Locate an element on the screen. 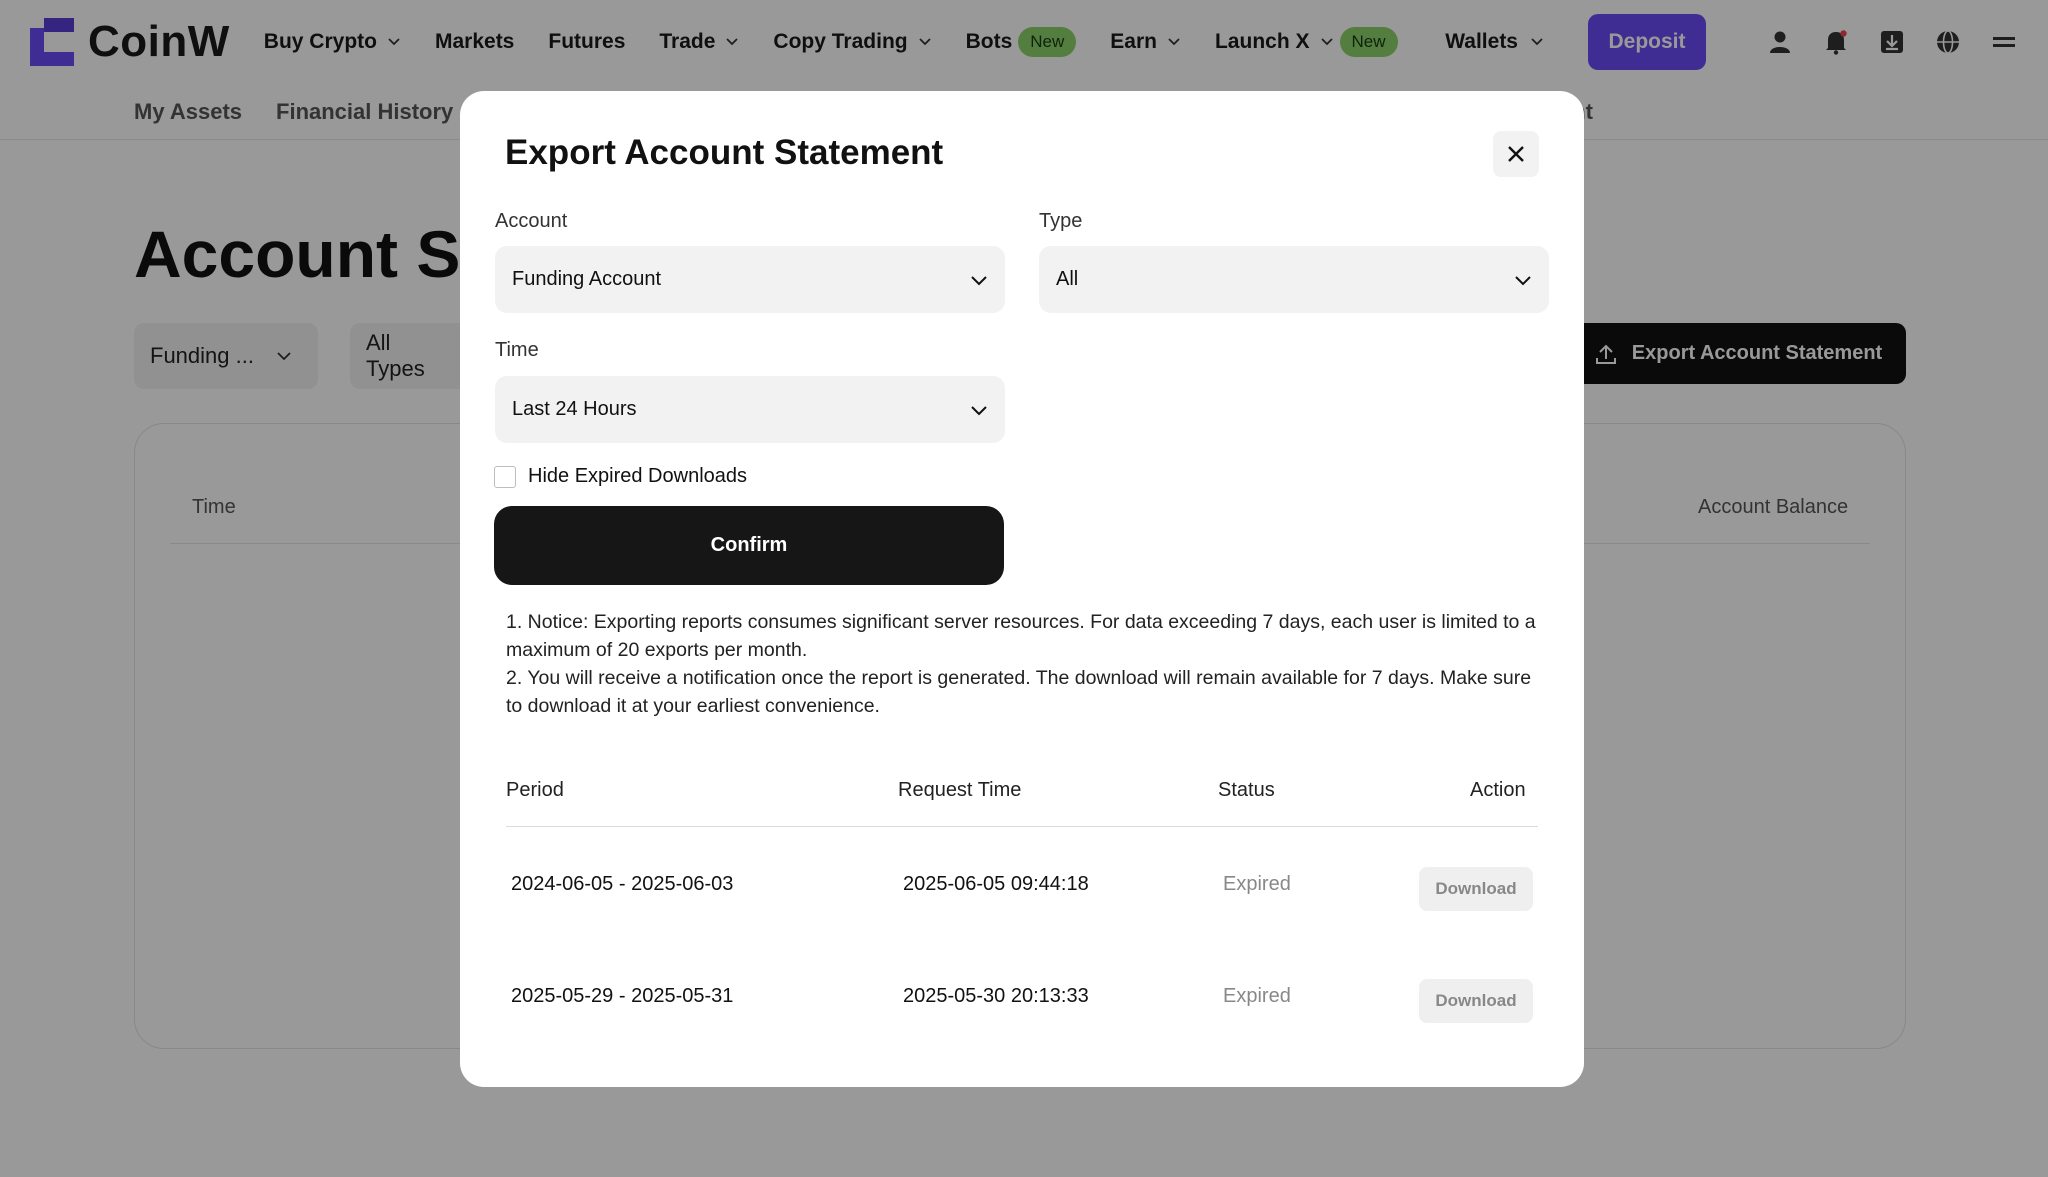 The width and height of the screenshot is (2048, 1177). history-header-request-time: Request Time is located at coordinates (960, 790).